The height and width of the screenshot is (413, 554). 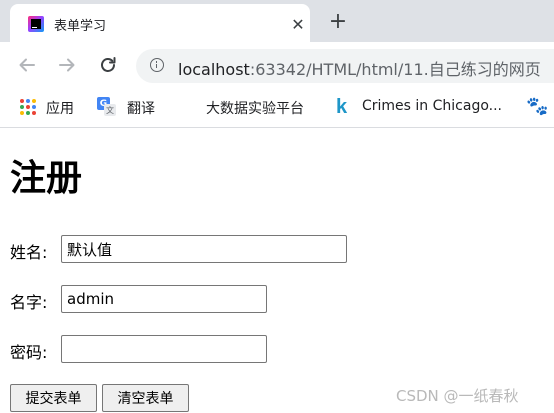 What do you see at coordinates (108, 65) in the screenshot?
I see `reload-icon` at bounding box center [108, 65].